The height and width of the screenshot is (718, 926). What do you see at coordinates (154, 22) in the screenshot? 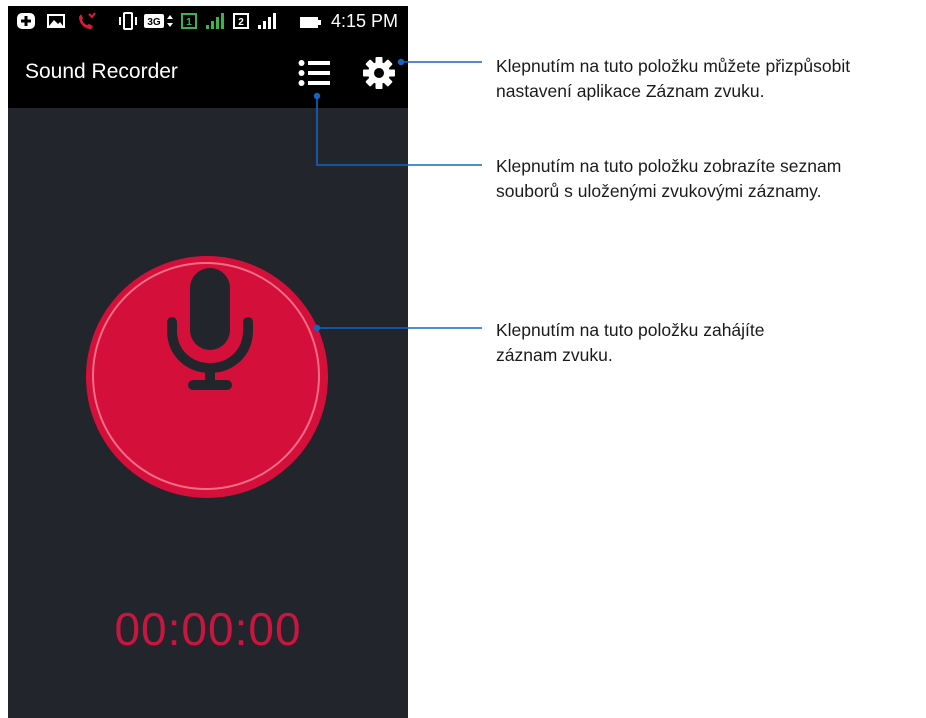
I see `svg-text: 3G` at bounding box center [154, 22].